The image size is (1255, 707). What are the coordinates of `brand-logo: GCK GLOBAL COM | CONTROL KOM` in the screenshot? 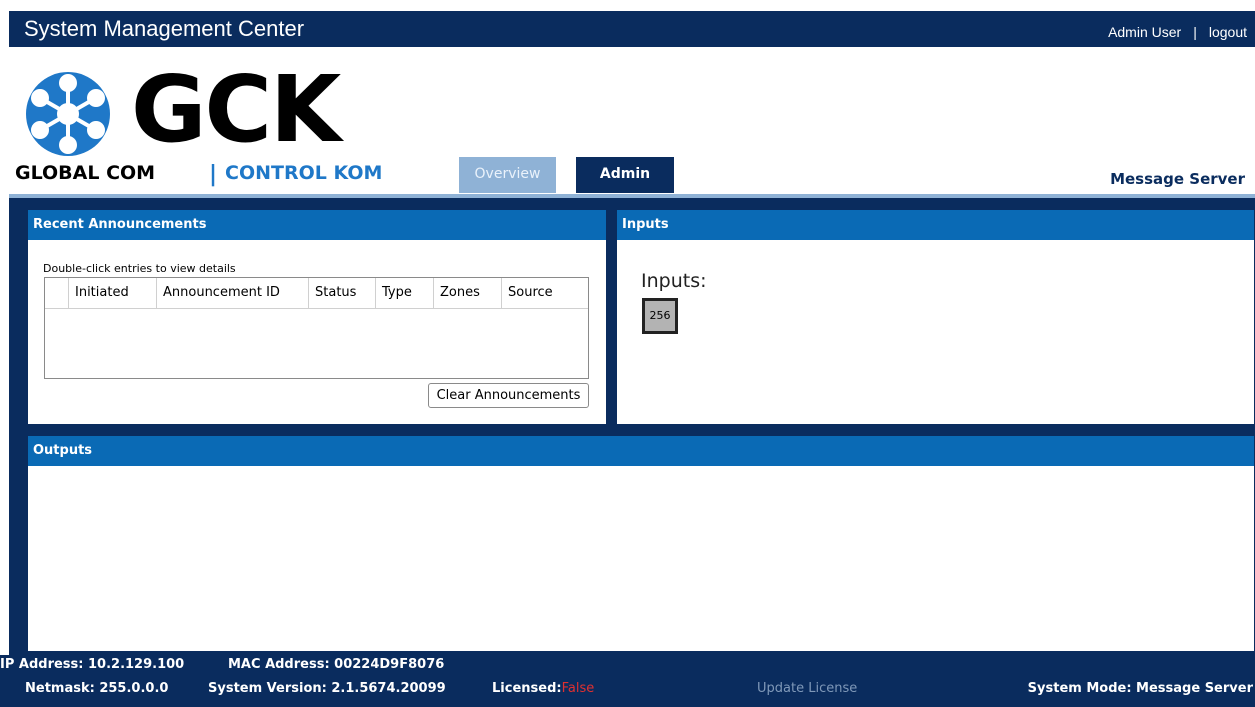 It's located at (235, 127).